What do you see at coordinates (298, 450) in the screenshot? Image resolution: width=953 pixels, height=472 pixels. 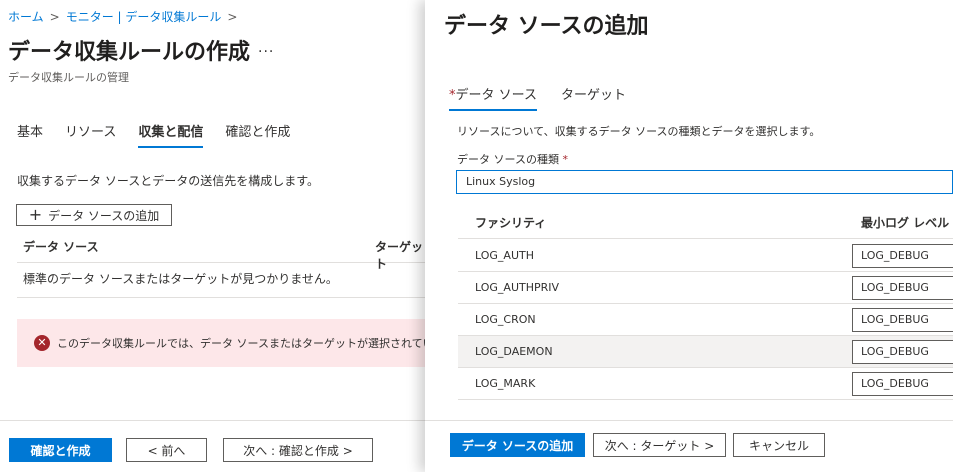 I see `next-review-create-button: 次へ : 確認と作成 >` at bounding box center [298, 450].